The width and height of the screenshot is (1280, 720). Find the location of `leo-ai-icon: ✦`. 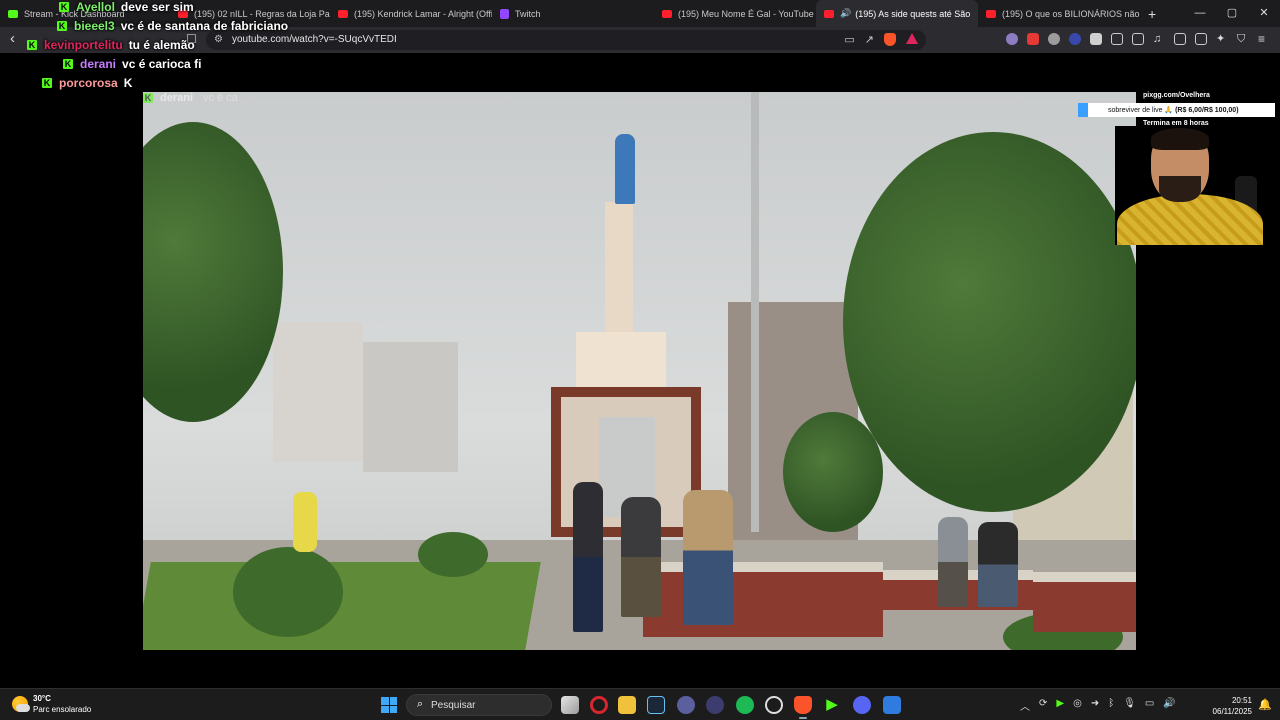

leo-ai-icon: ✦ is located at coordinates (1222, 39).